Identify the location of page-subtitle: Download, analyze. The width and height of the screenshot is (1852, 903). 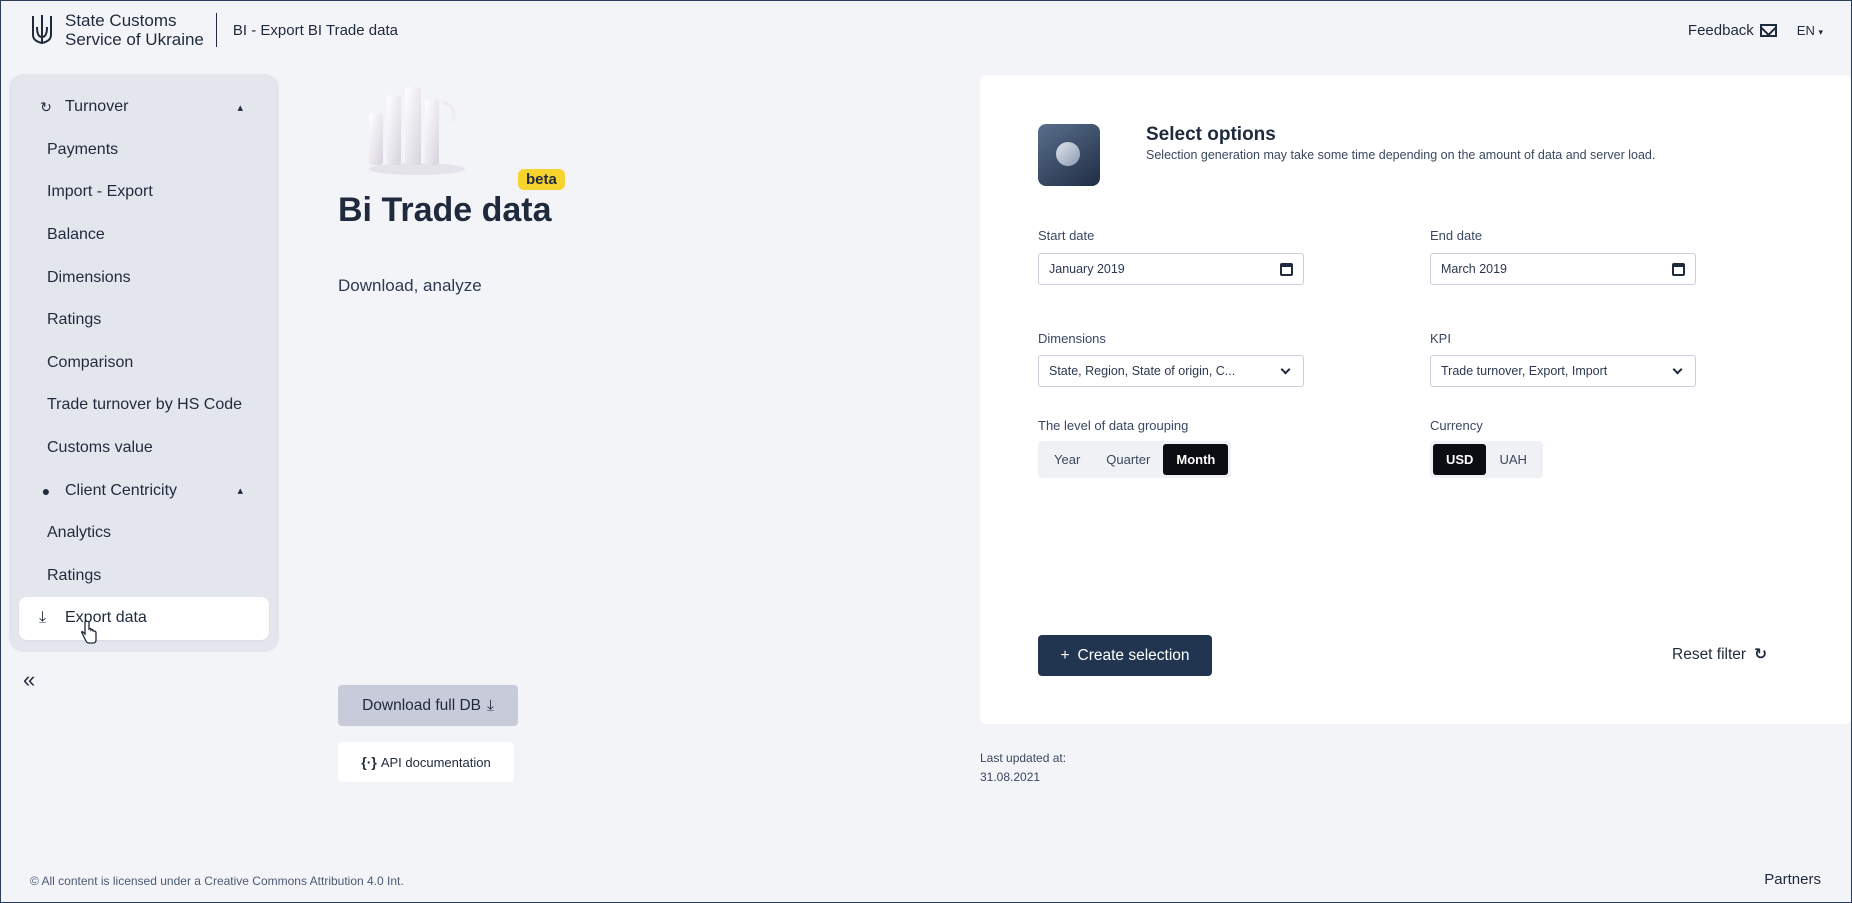
(410, 285).